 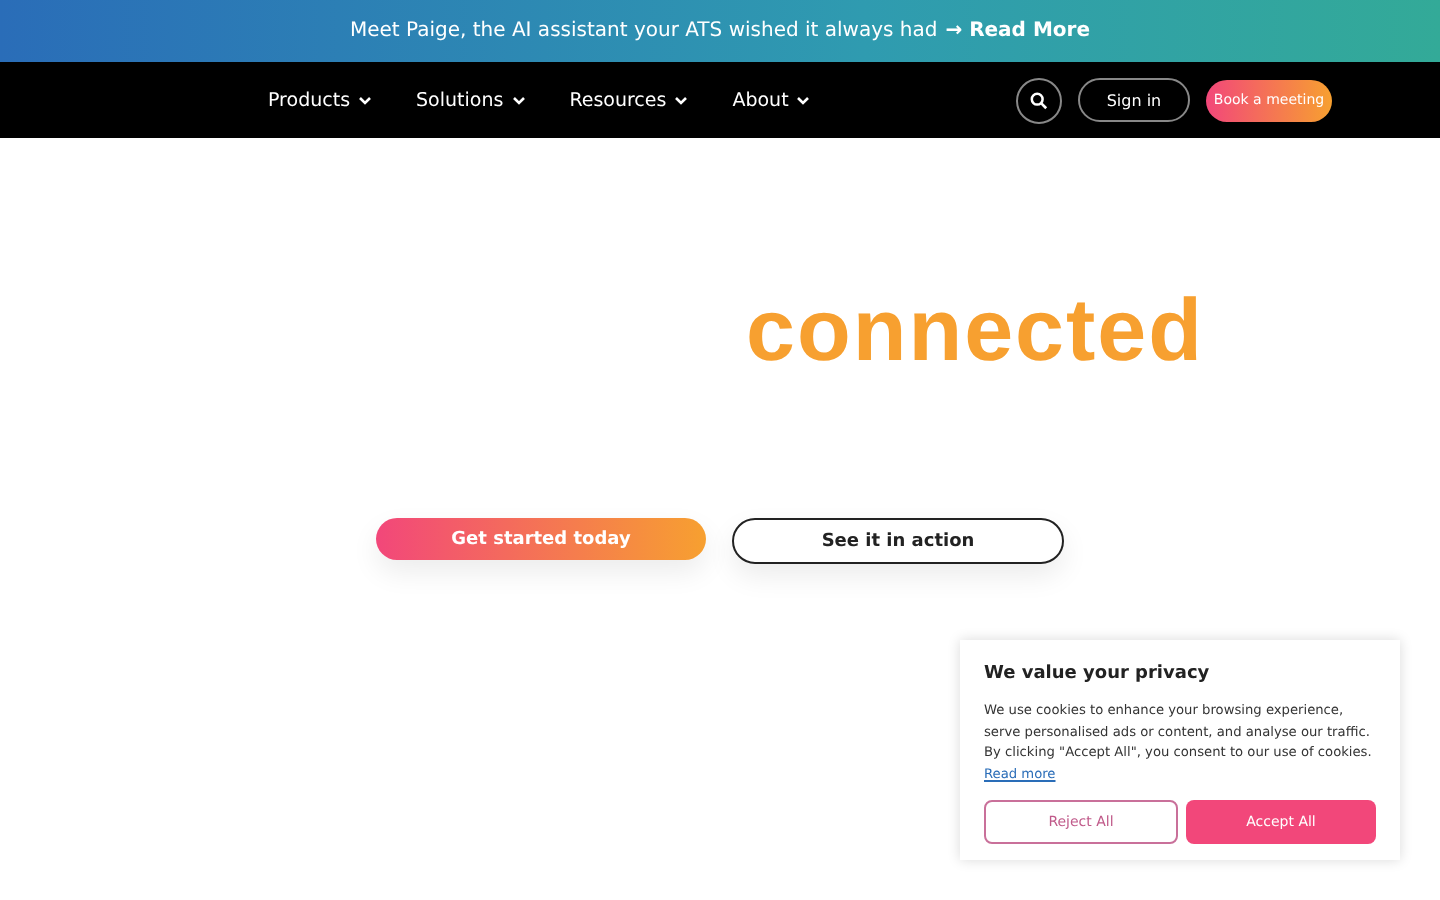 What do you see at coordinates (1134, 100) in the screenshot?
I see `sign-in-button: Sign in` at bounding box center [1134, 100].